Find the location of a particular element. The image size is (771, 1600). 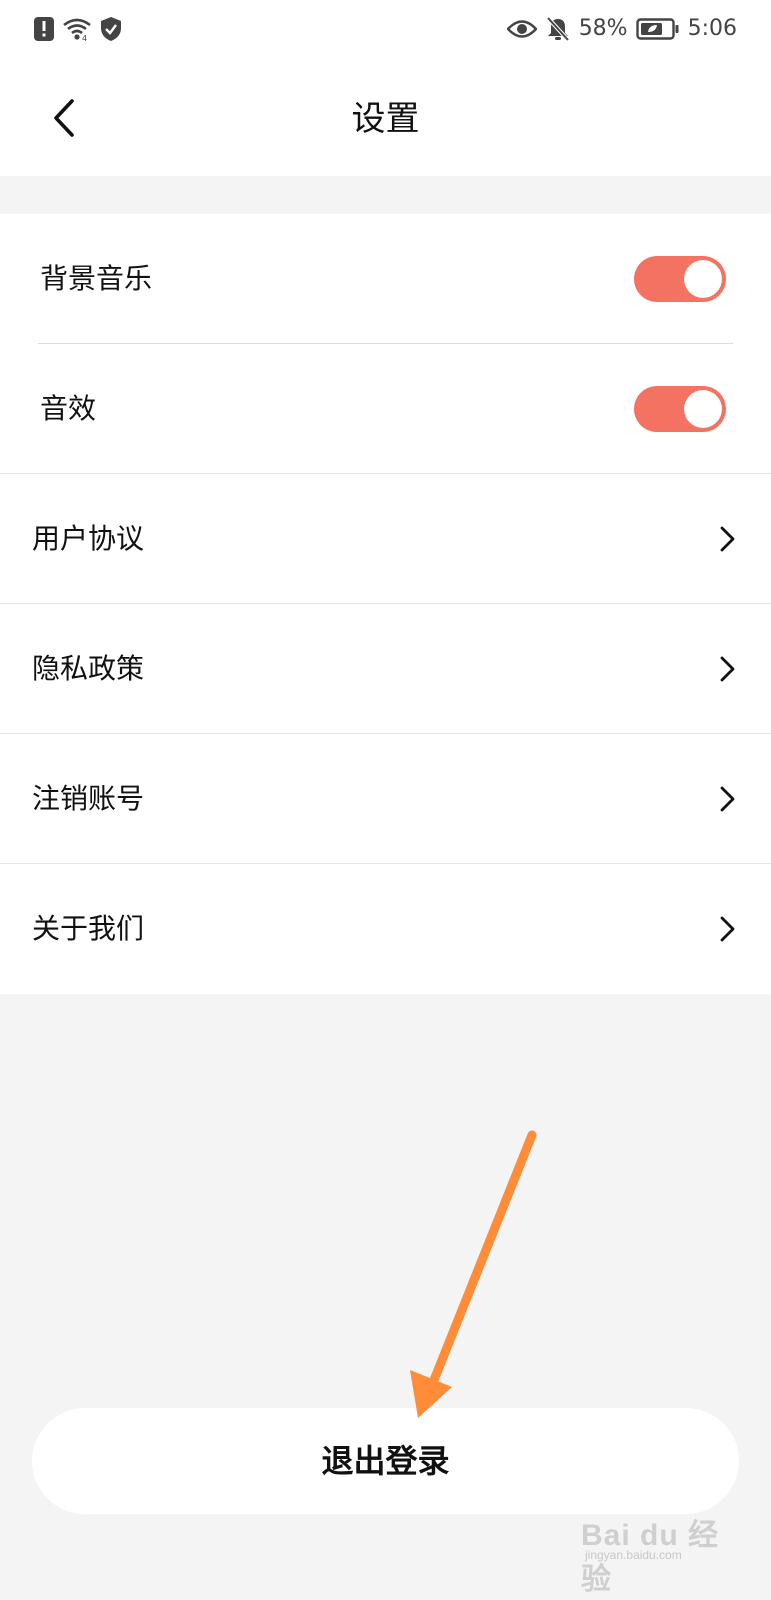

shield-icon is located at coordinates (111, 29).